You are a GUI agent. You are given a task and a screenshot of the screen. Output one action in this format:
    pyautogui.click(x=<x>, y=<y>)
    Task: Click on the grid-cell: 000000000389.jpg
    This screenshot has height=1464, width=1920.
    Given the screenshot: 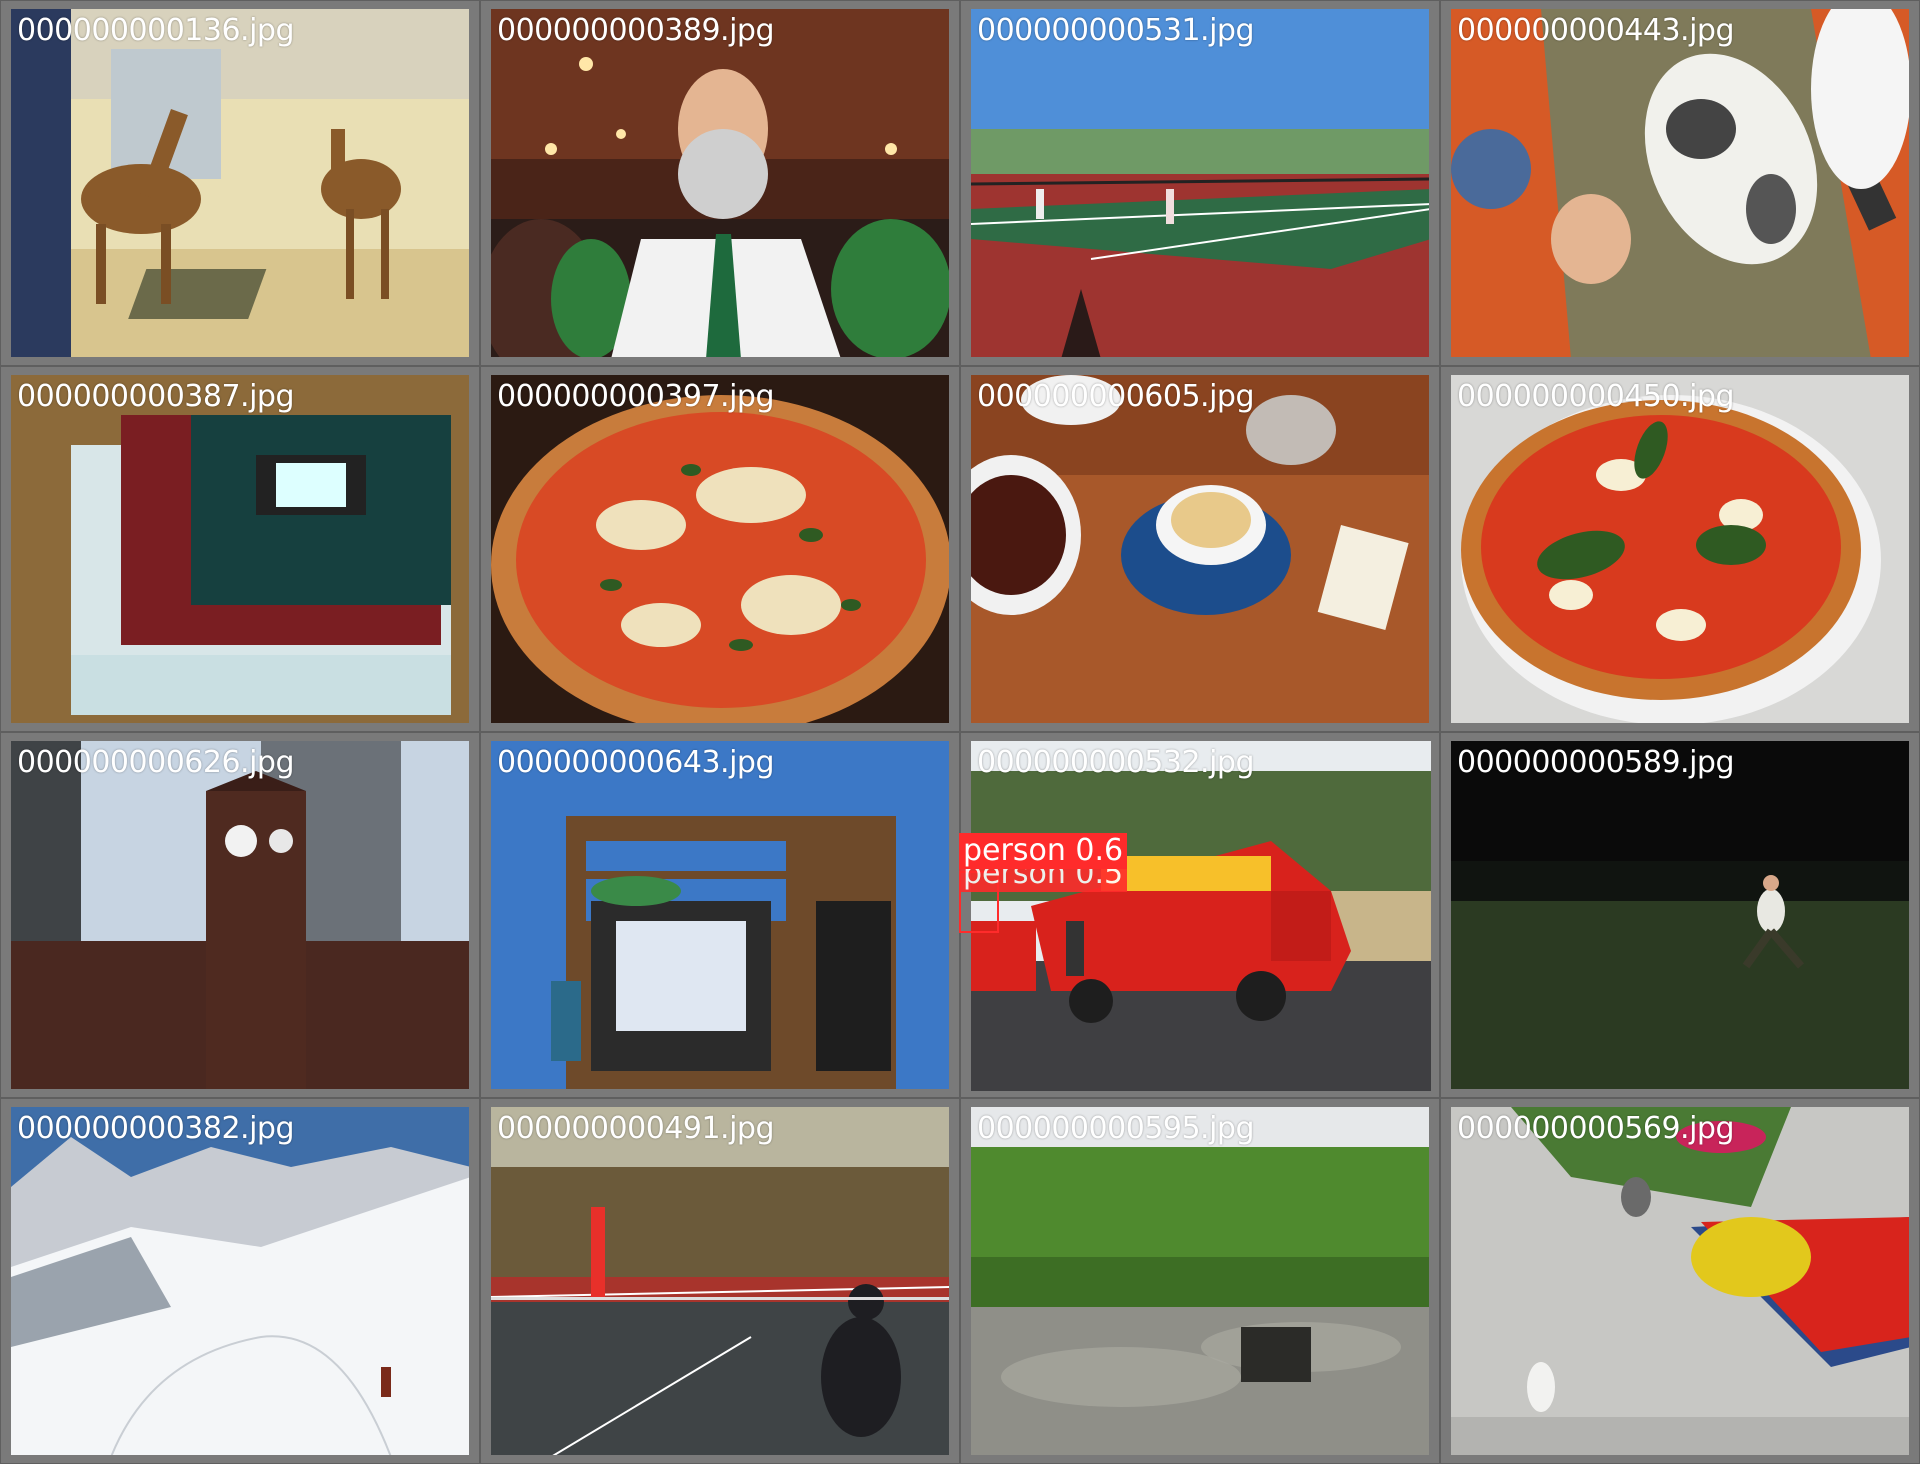 What is the action you would take?
    pyautogui.click(x=720, y=183)
    